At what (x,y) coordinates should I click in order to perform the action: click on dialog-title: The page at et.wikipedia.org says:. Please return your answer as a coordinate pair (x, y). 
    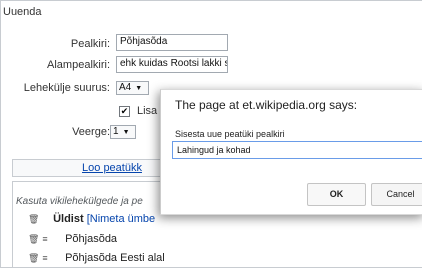
    Looking at the image, I should click on (266, 105).